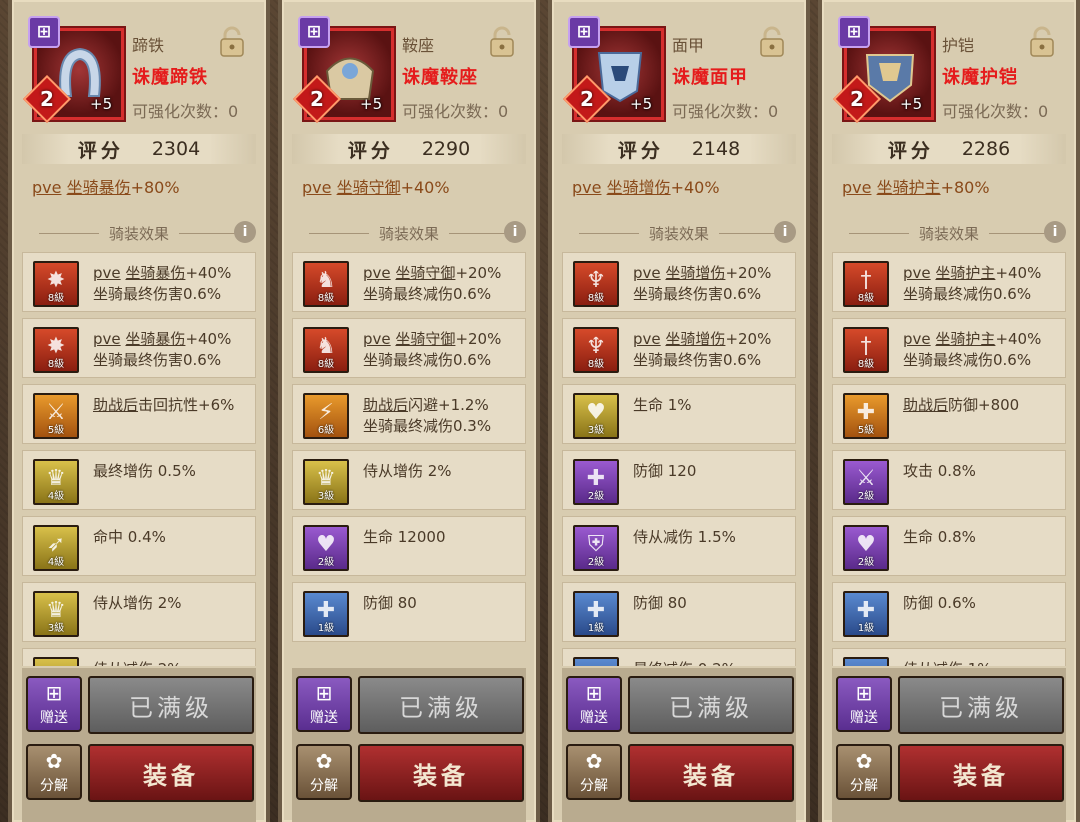  What do you see at coordinates (909, 187) in the screenshot?
I see `pve-stat-link: 坐骑护主` at bounding box center [909, 187].